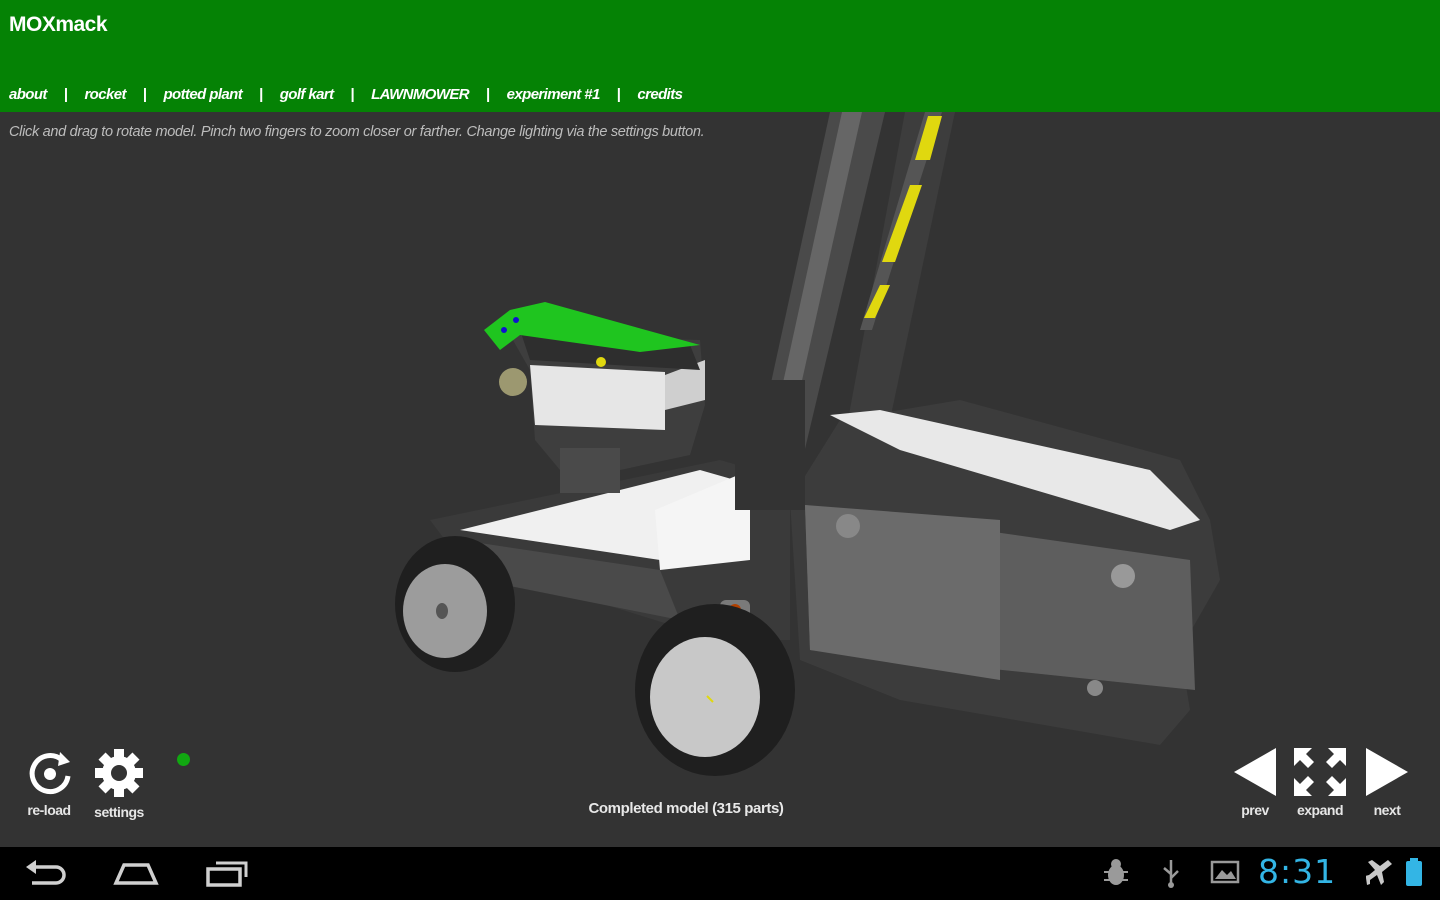 The image size is (1440, 900). I want to click on prev-button: prev, so click(1255, 782).